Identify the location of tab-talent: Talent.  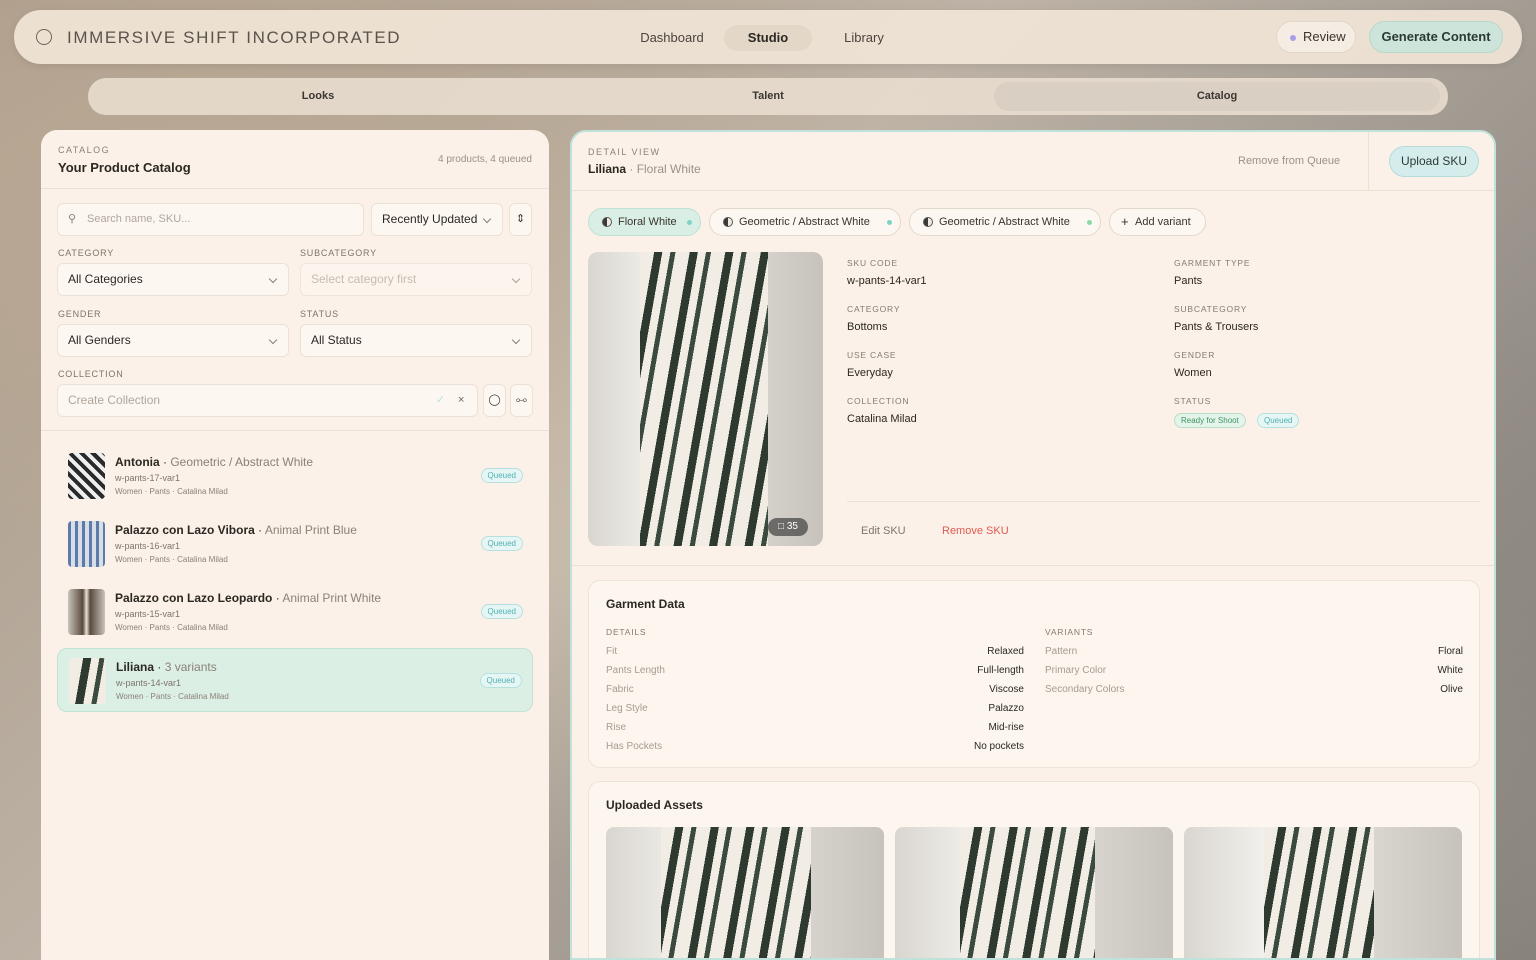
(768, 96).